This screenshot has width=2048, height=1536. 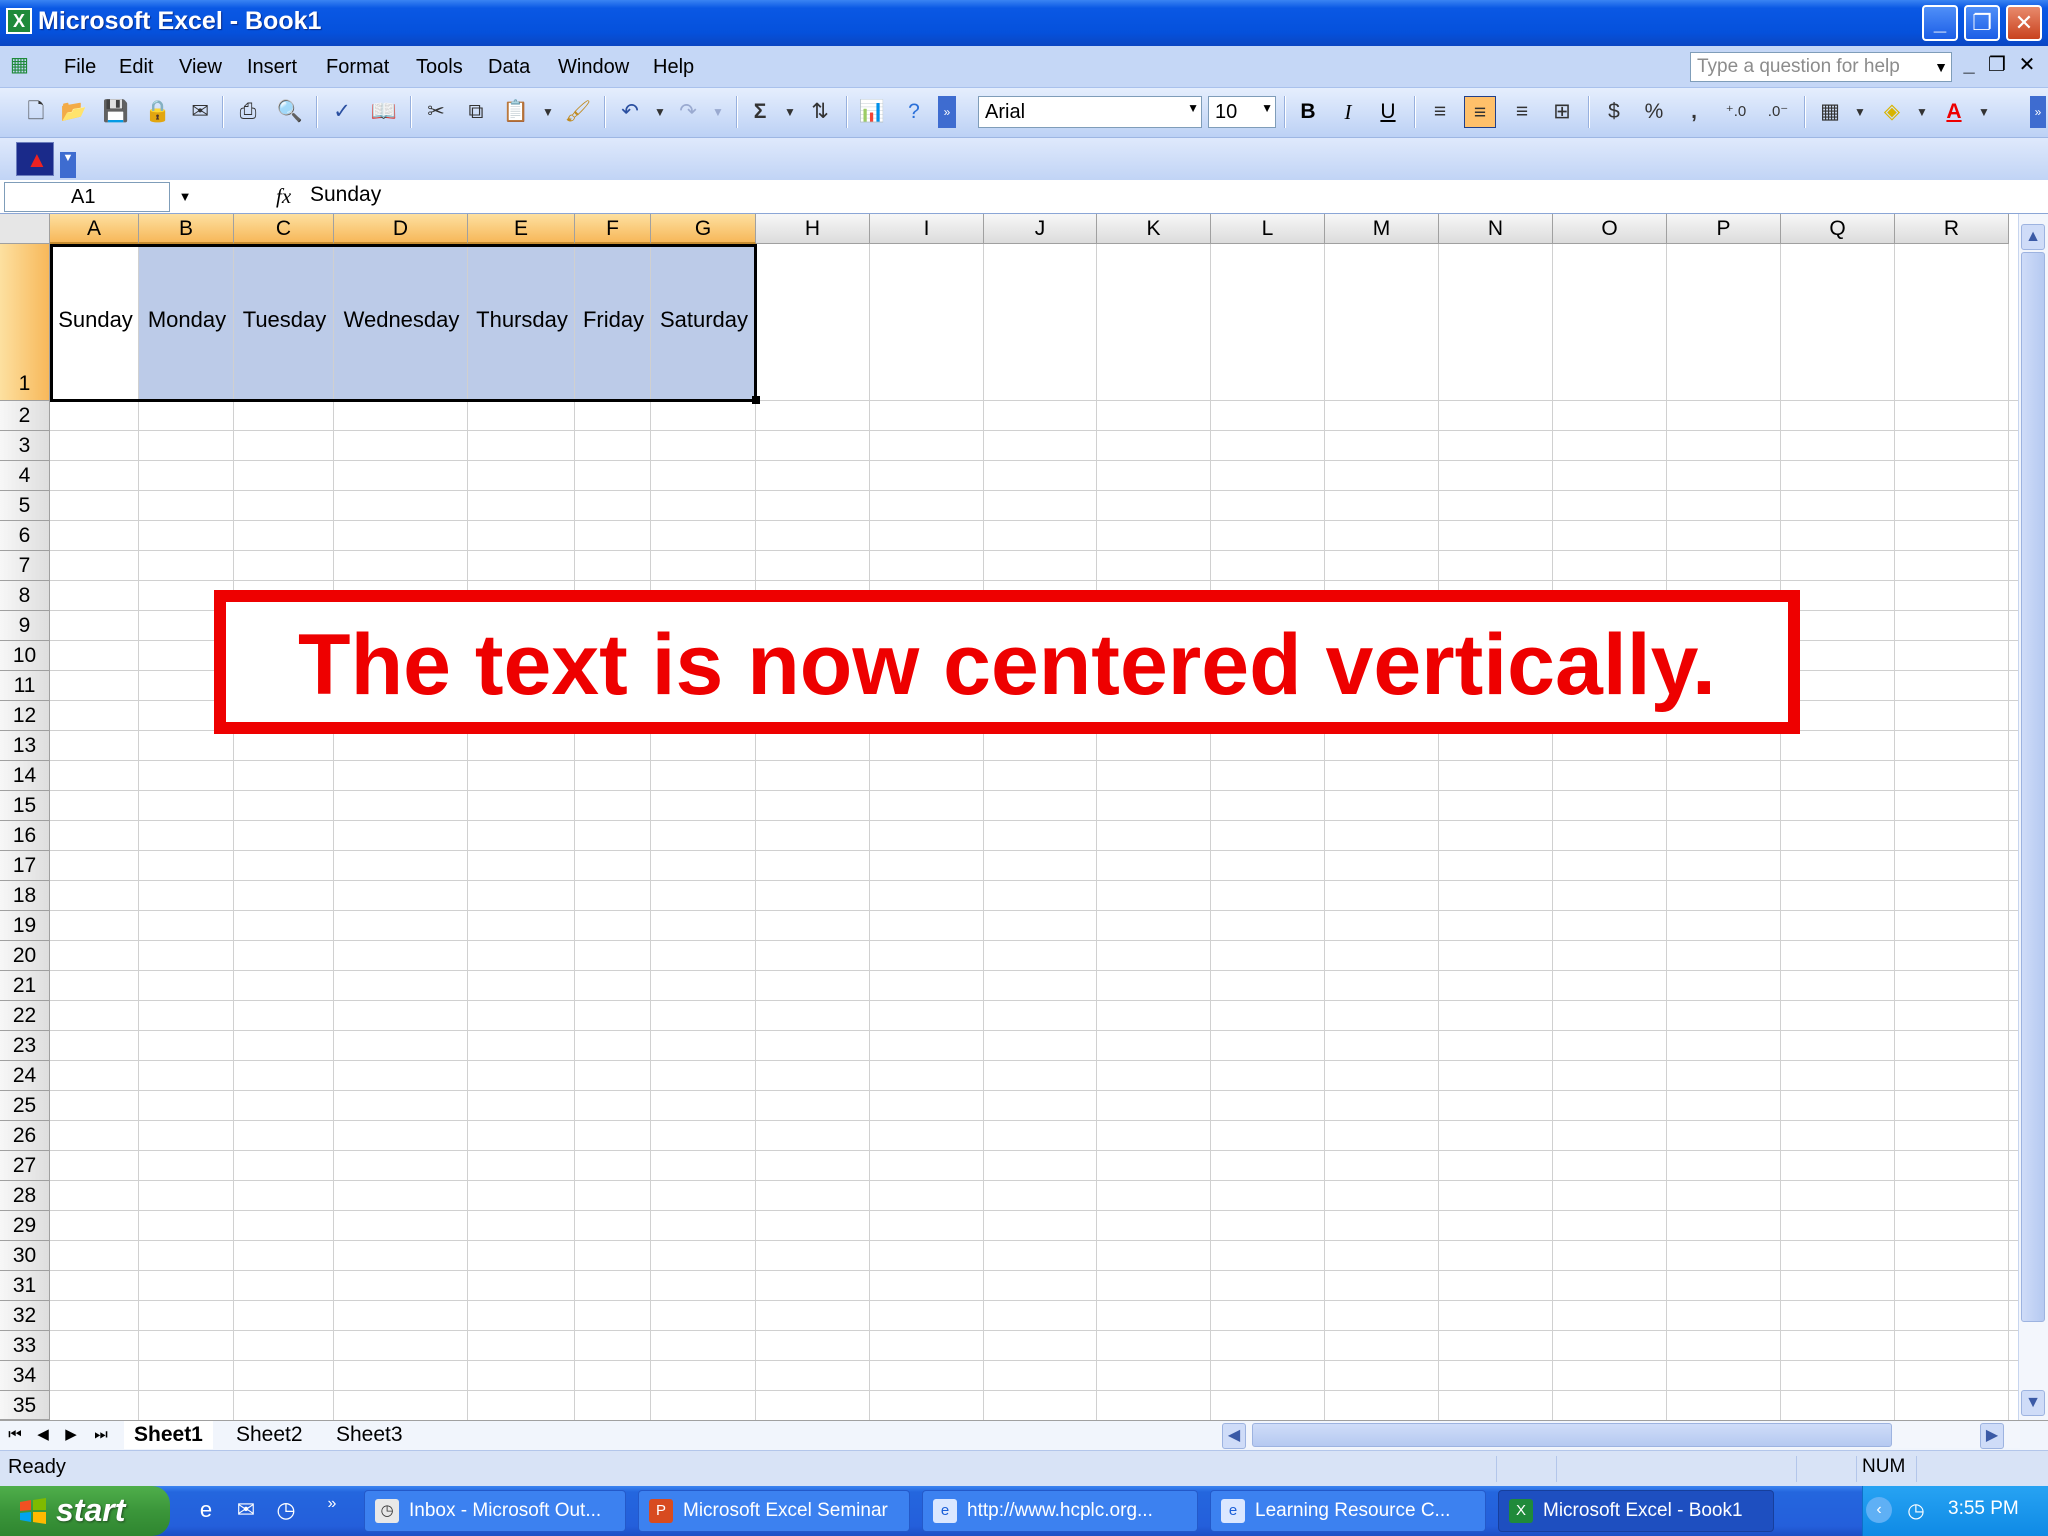 I want to click on row-header-19: 19, so click(x=25, y=926).